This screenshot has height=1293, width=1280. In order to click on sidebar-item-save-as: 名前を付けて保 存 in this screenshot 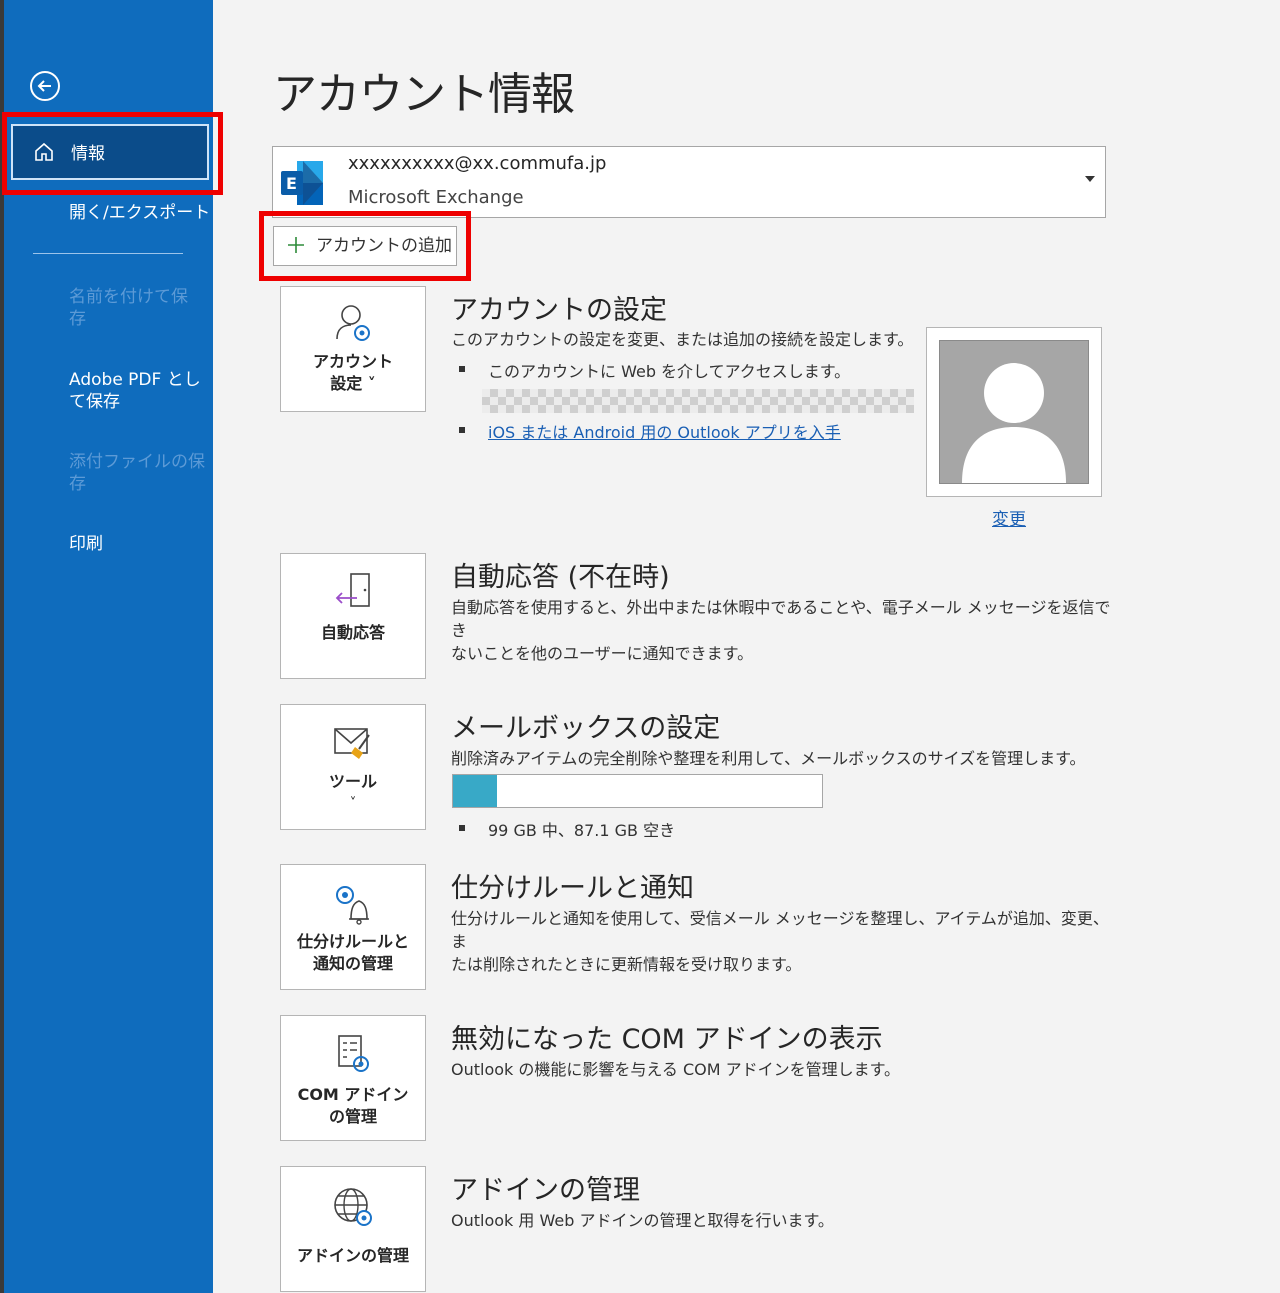, I will do `click(108, 308)`.